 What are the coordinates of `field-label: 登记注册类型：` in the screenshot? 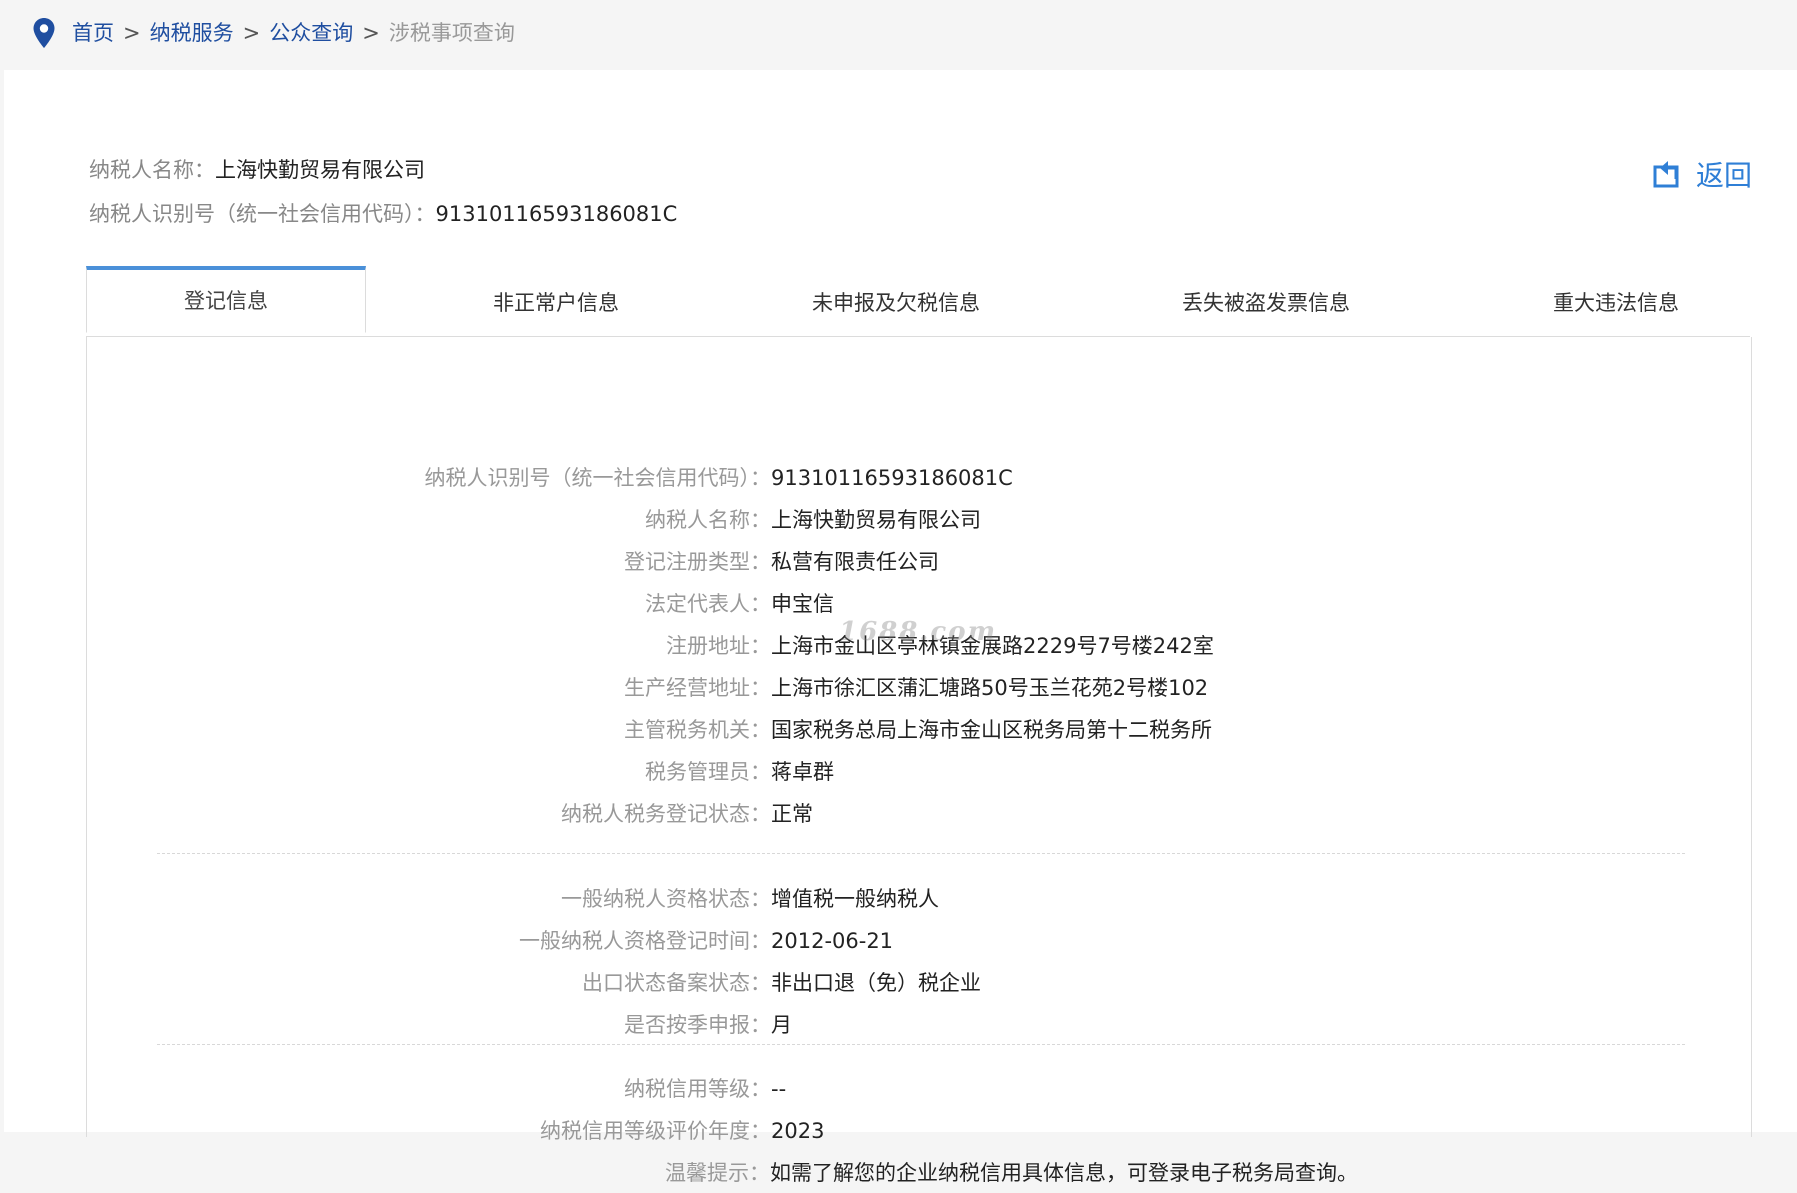 It's located at (697, 562).